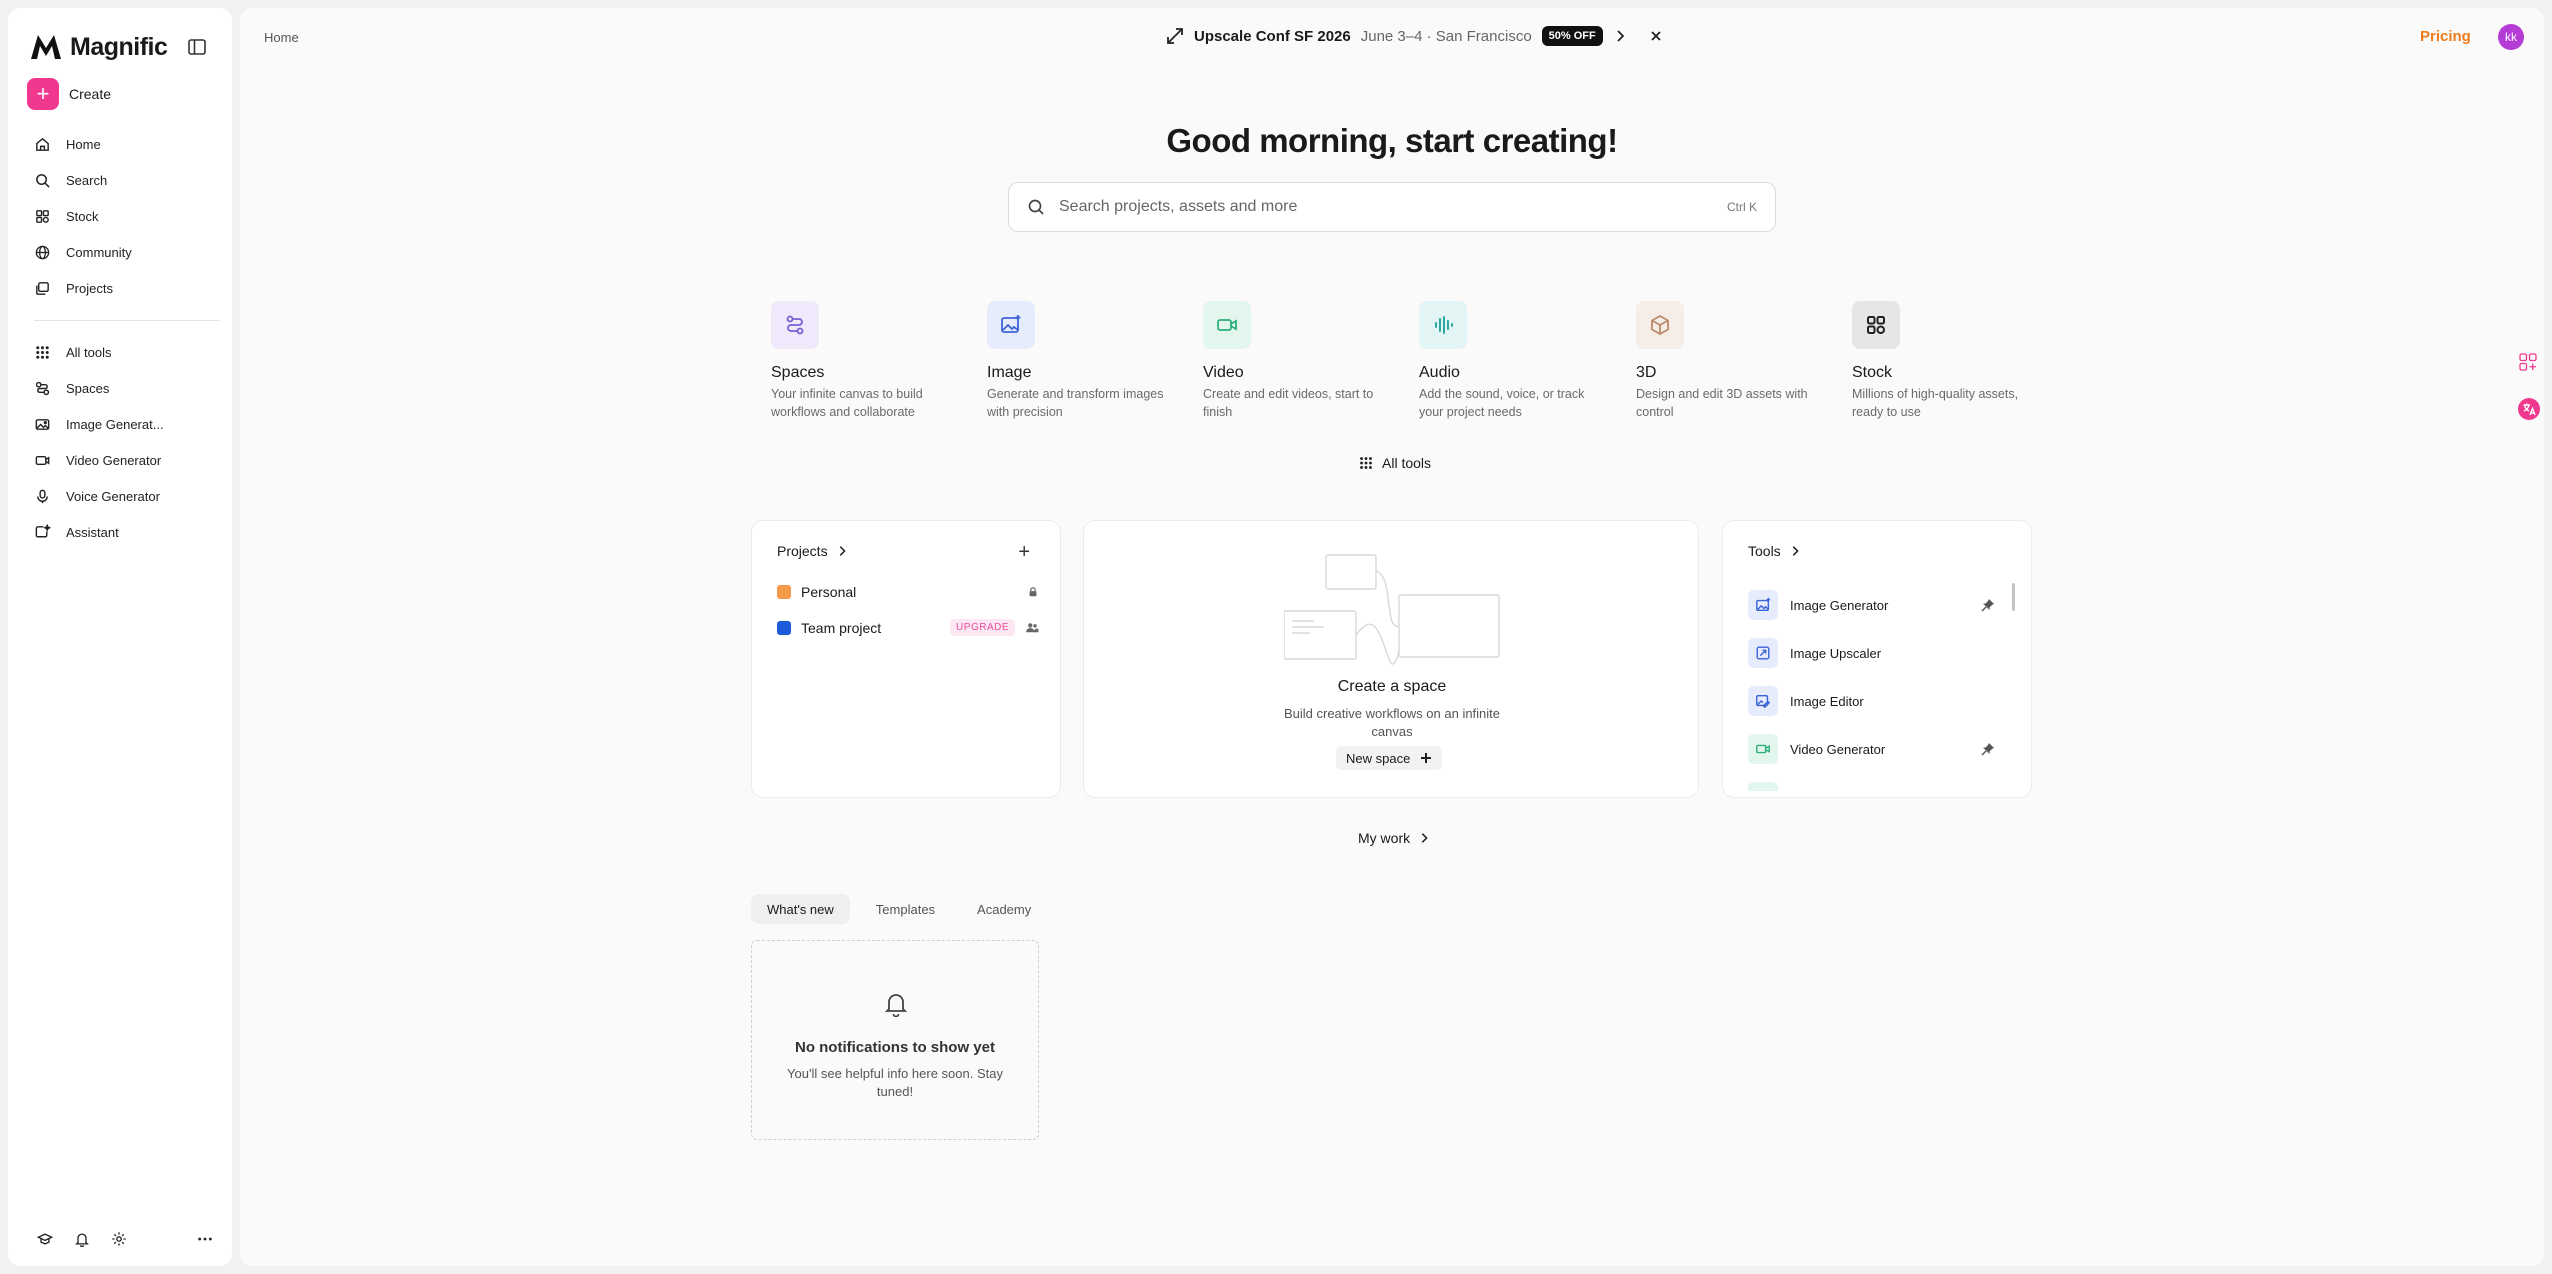 The width and height of the screenshot is (2552, 1274). Describe the element at coordinates (119, 1239) in the screenshot. I see `gear-icon` at that location.